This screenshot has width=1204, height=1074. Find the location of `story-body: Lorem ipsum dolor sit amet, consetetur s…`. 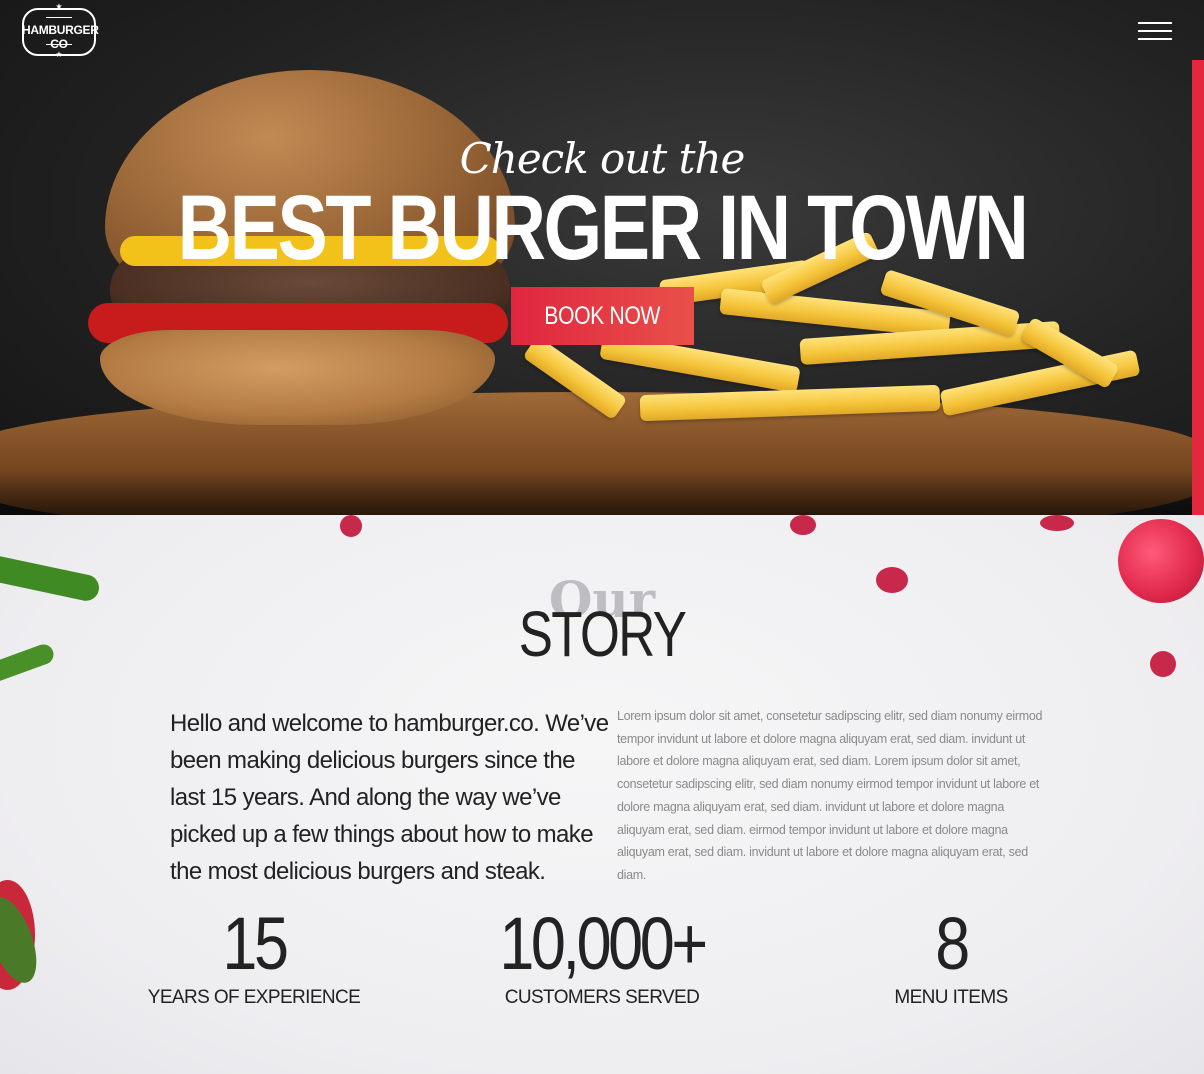

story-body: Lorem ipsum dolor sit amet, consetetur s… is located at coordinates (830, 795).